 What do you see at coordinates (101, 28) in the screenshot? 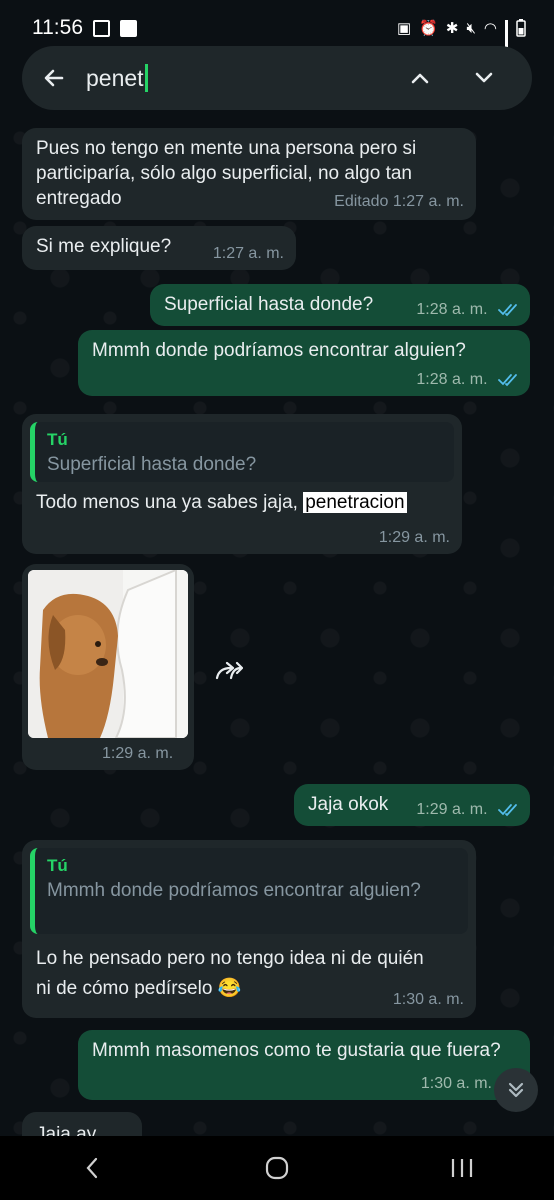
I see `gallery-notification-icon` at bounding box center [101, 28].